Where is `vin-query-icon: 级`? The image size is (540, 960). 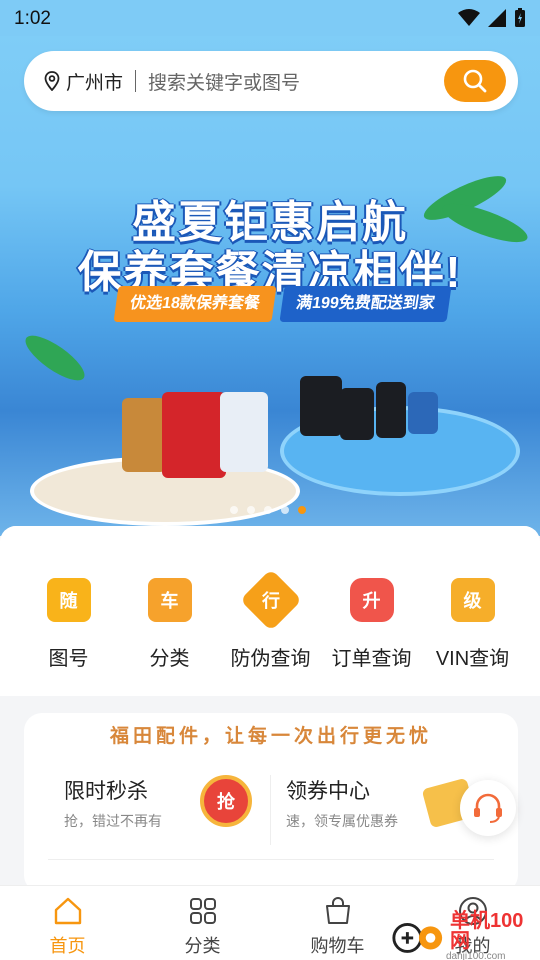
vin-query-icon: 级 is located at coordinates (472, 600).